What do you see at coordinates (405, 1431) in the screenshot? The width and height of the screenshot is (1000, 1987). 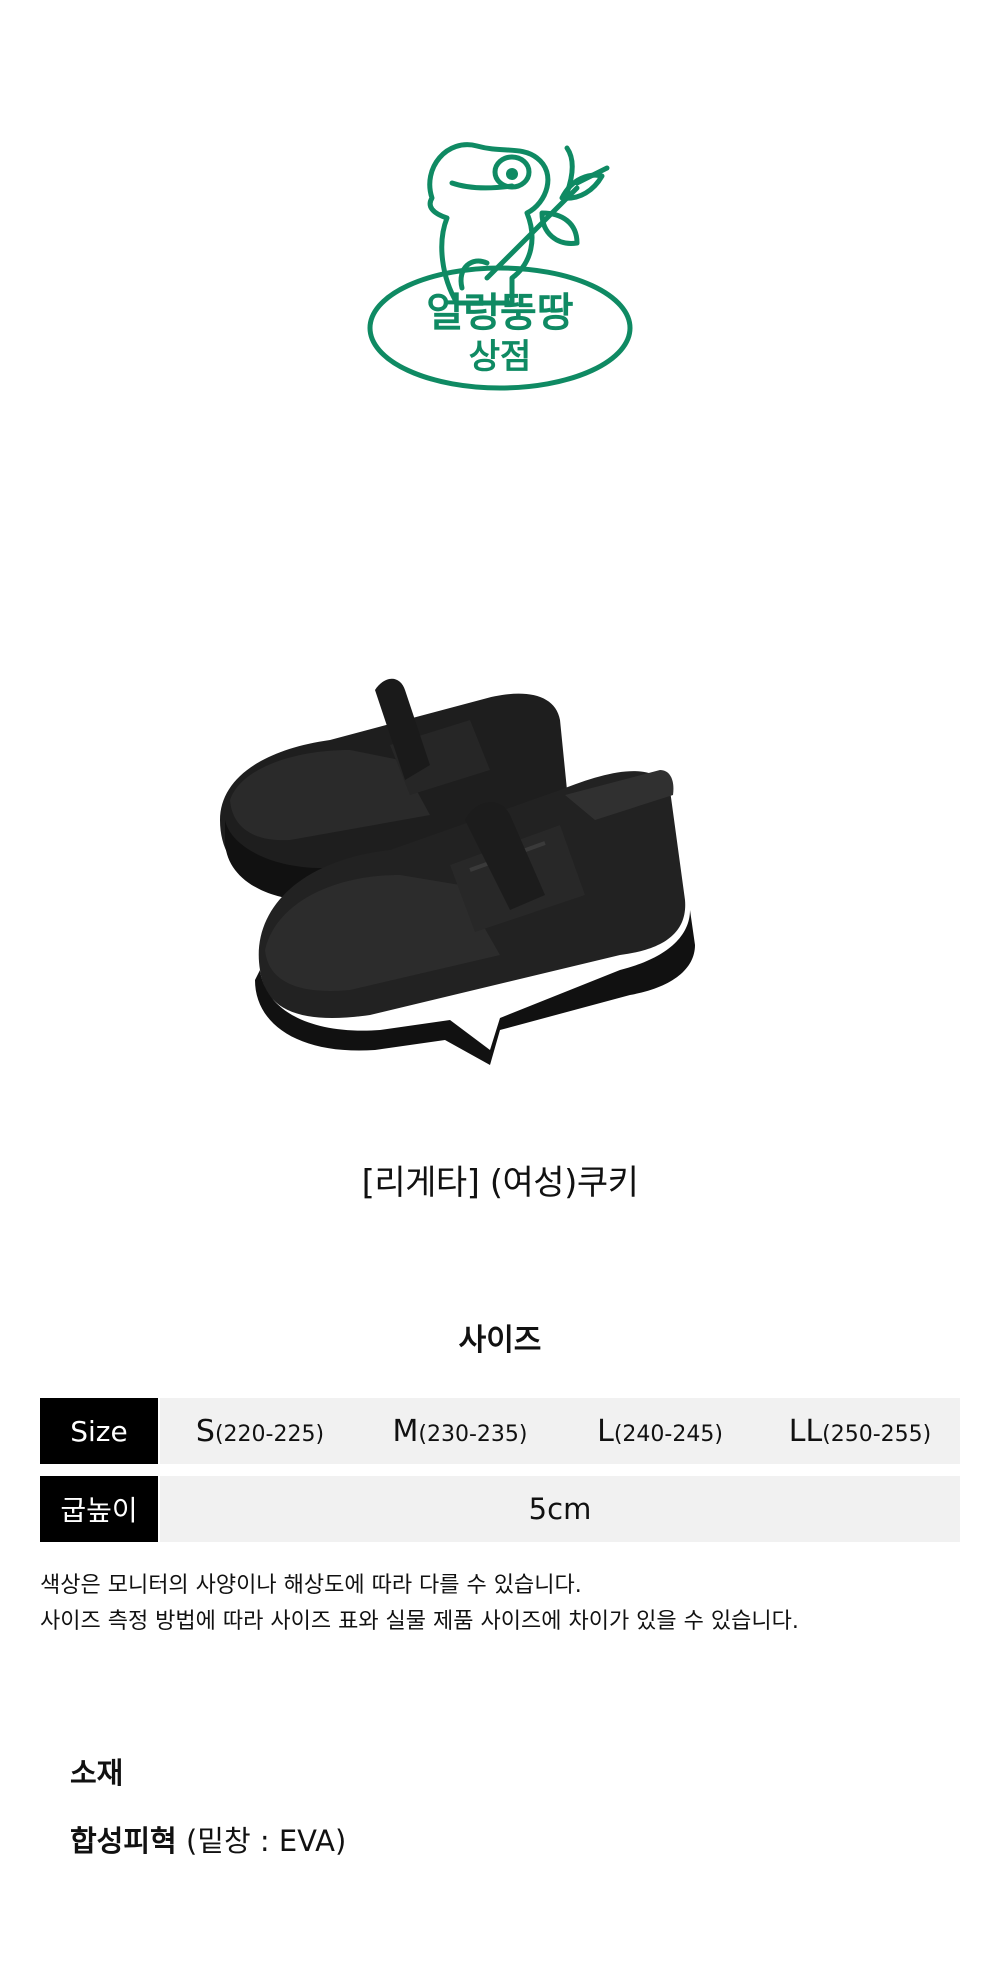 I see `size-letter: M` at bounding box center [405, 1431].